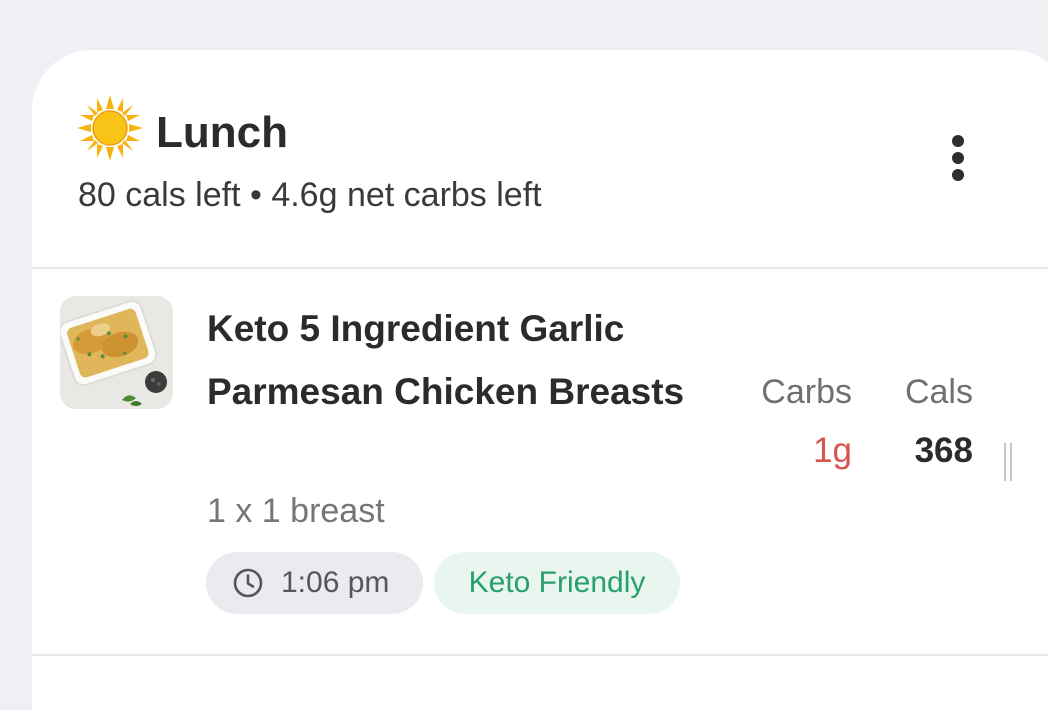 Image resolution: width=1048 pixels, height=710 pixels. Describe the element at coordinates (248, 583) in the screenshot. I see `clock-icon` at that location.